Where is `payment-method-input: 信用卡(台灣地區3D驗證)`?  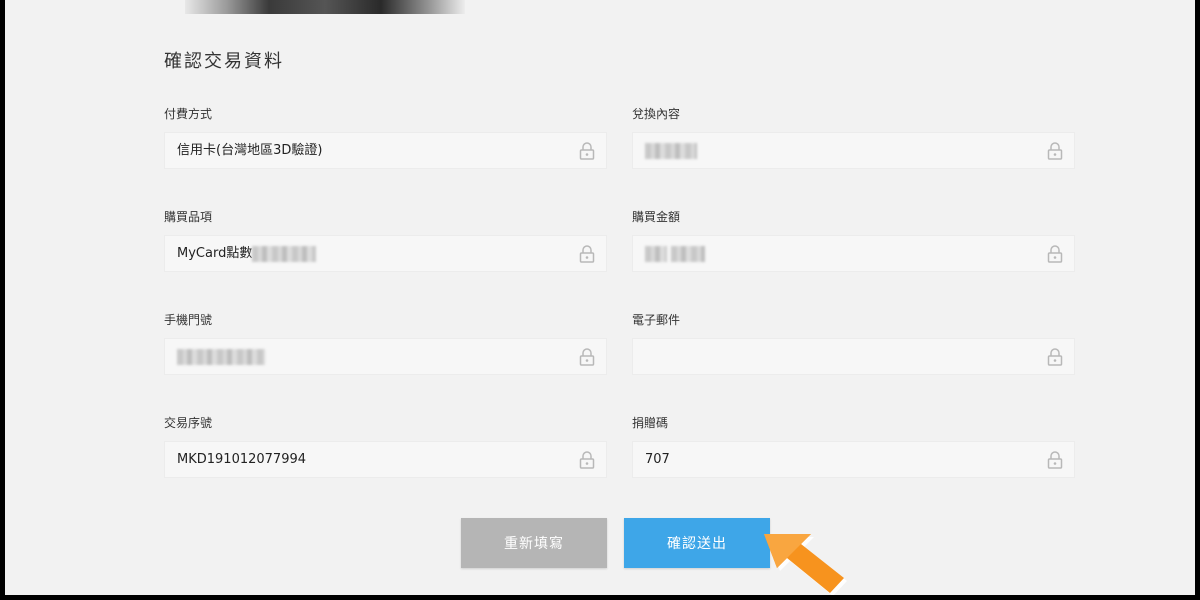 payment-method-input: 信用卡(台灣地區3D驗證) is located at coordinates (385, 150).